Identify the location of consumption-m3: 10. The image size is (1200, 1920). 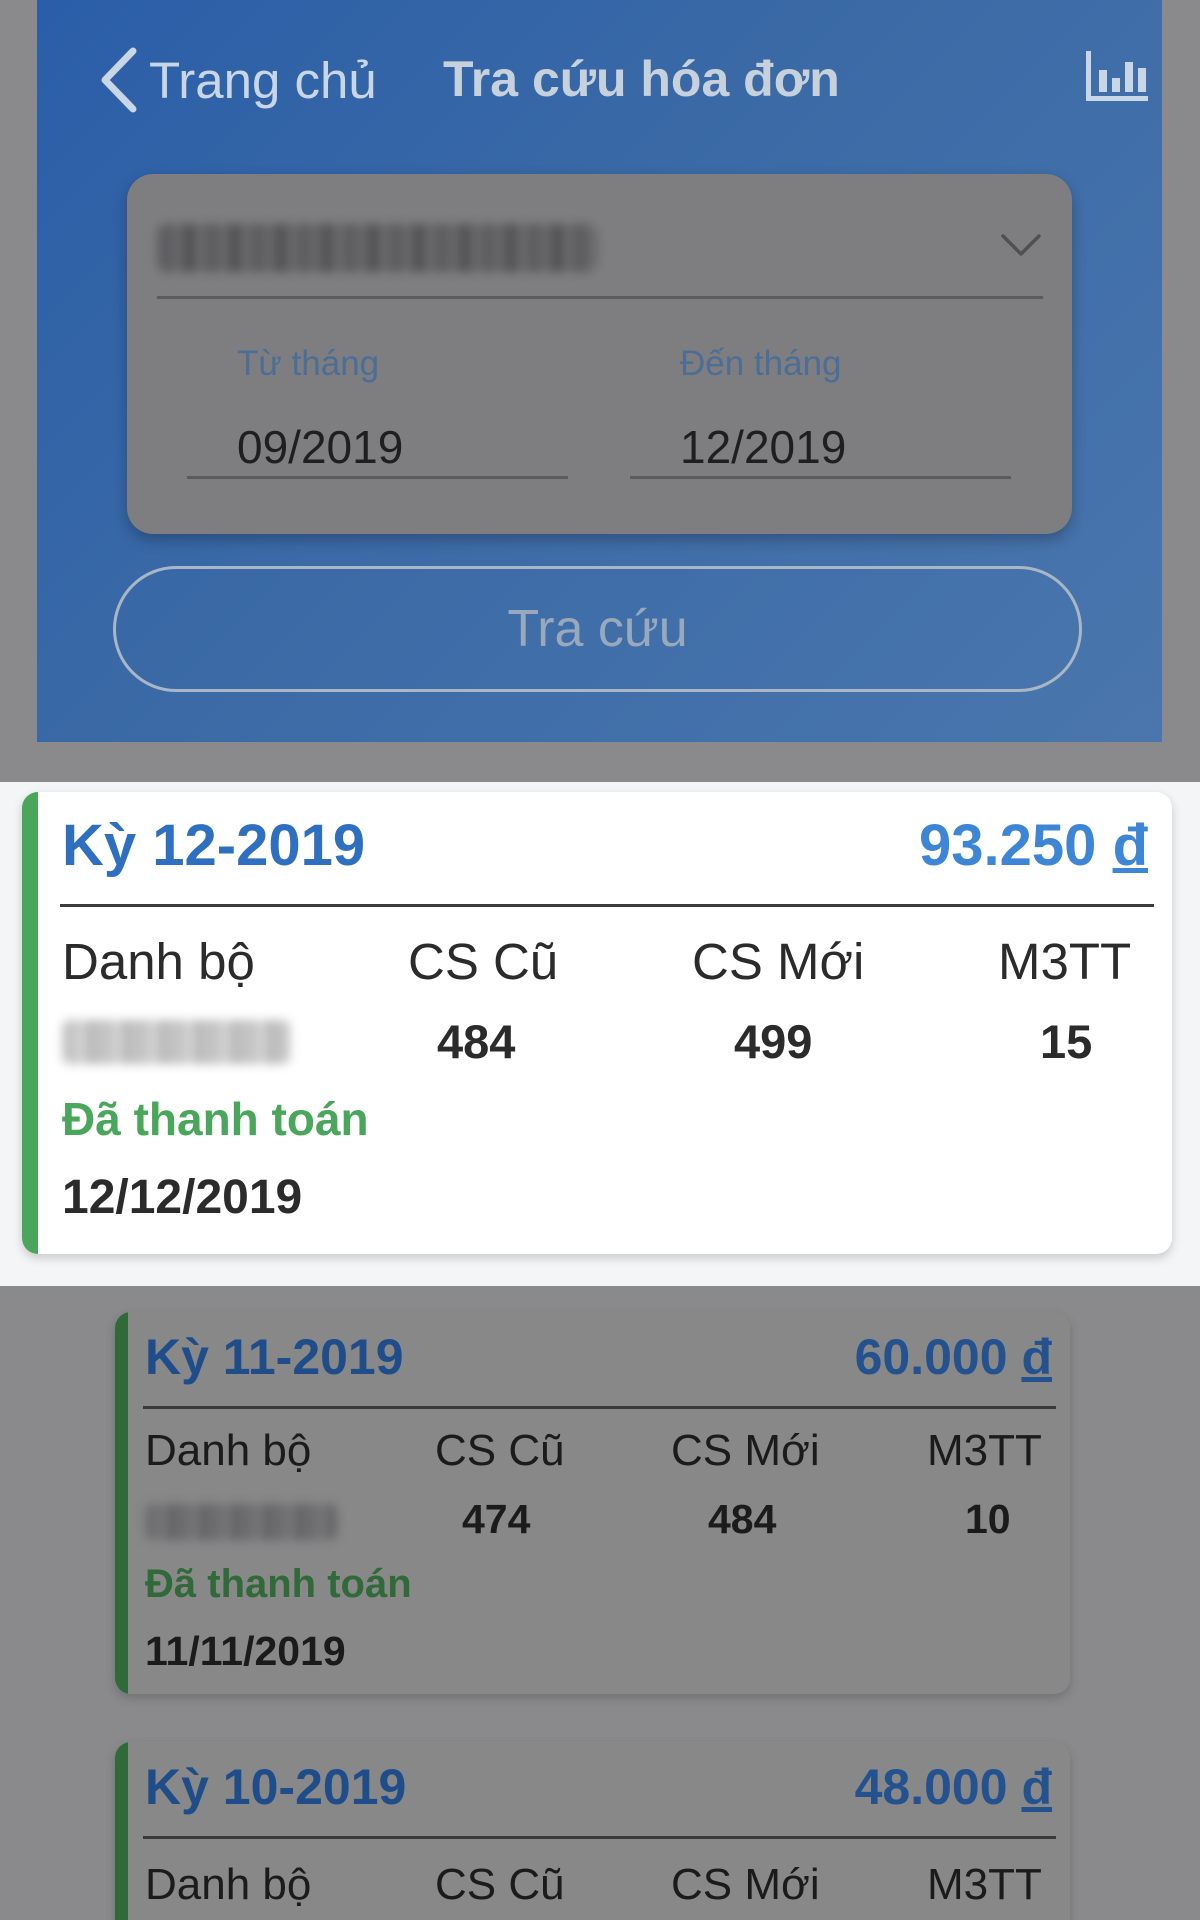
(988, 1519).